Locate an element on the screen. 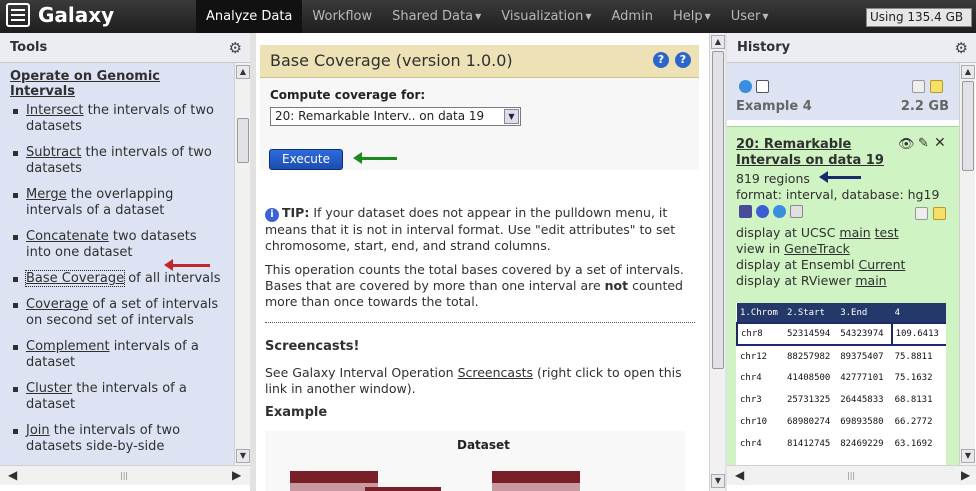 The height and width of the screenshot is (491, 976). genetrack-link: GeneTrack is located at coordinates (817, 248).